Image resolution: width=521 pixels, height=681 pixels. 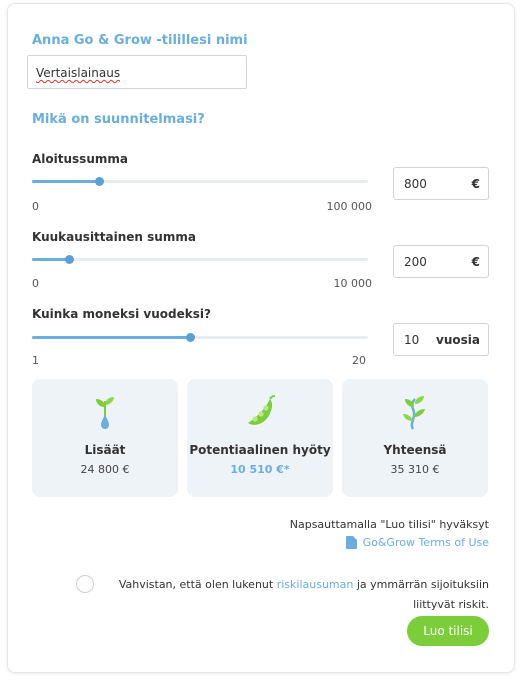 I want to click on account-name-input: Vertaislainaus, so click(x=137, y=72).